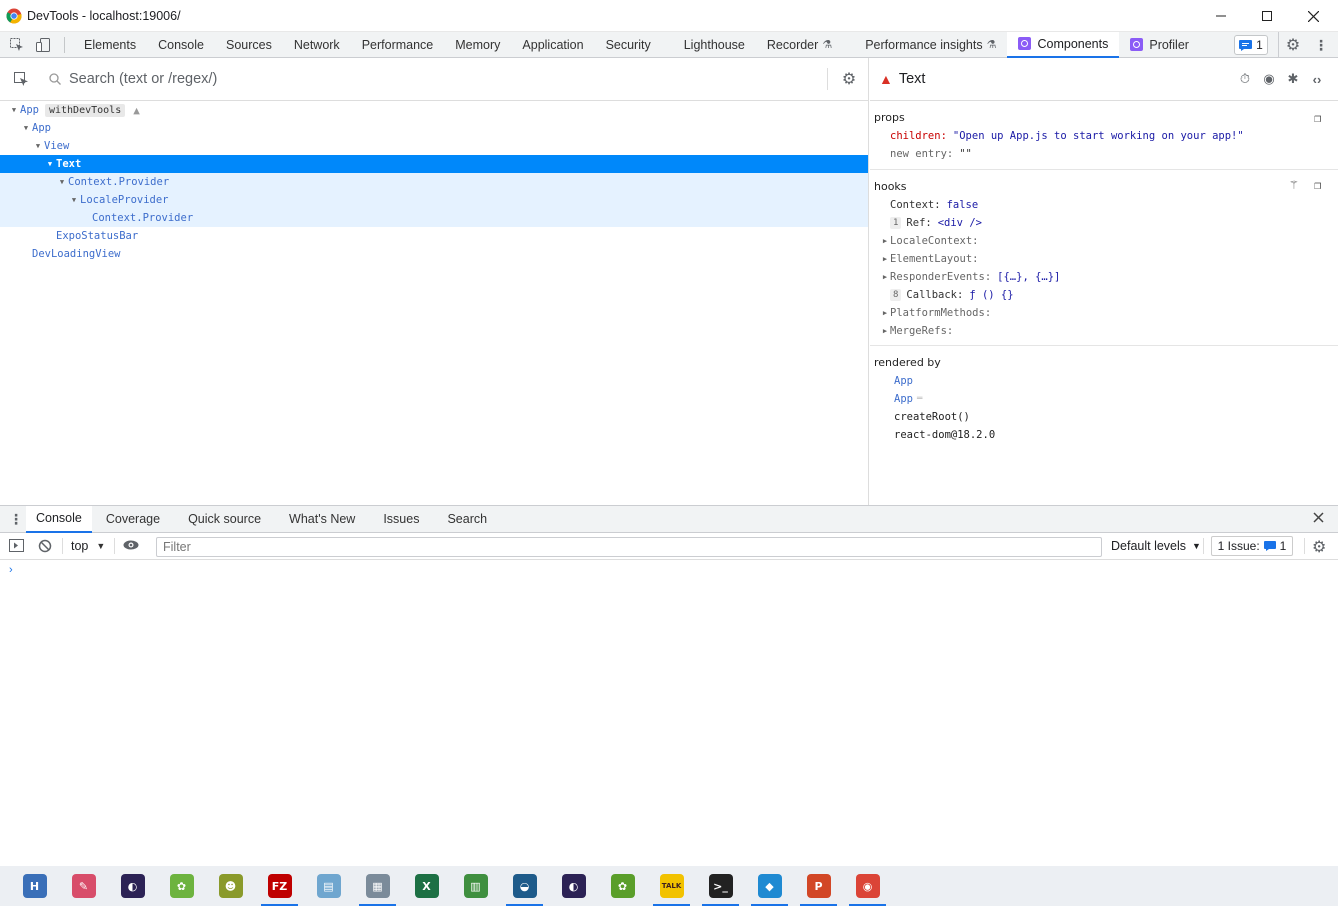 This screenshot has height=906, width=1338. I want to click on tree-row: DevLoadingView, so click(434, 254).